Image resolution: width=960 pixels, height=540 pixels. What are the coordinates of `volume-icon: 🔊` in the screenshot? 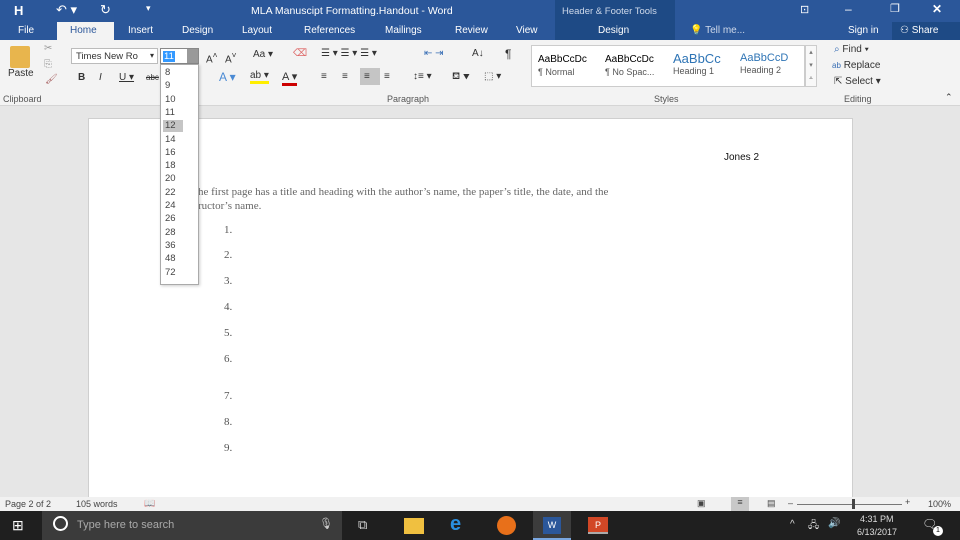 It's located at (834, 523).